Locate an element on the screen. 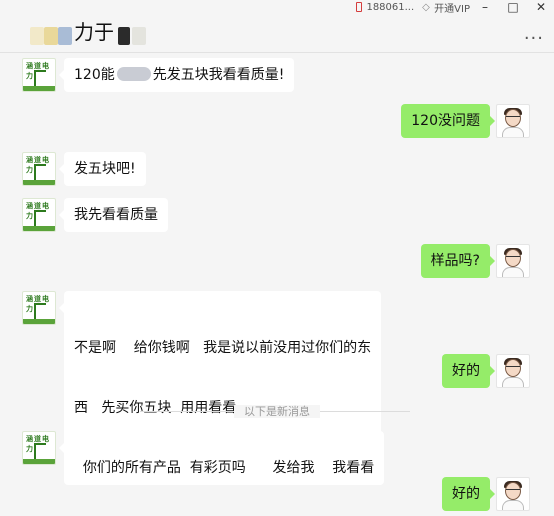 The width and height of the screenshot is (554, 516). new-messages-label: 以下是新消息 is located at coordinates (277, 411).